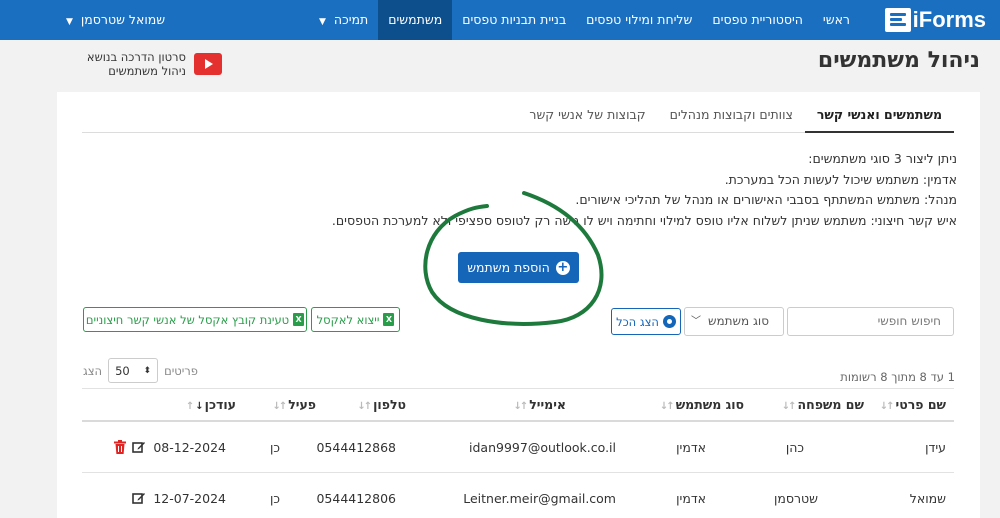  I want to click on plus-circle-icon: +, so click(562, 267).